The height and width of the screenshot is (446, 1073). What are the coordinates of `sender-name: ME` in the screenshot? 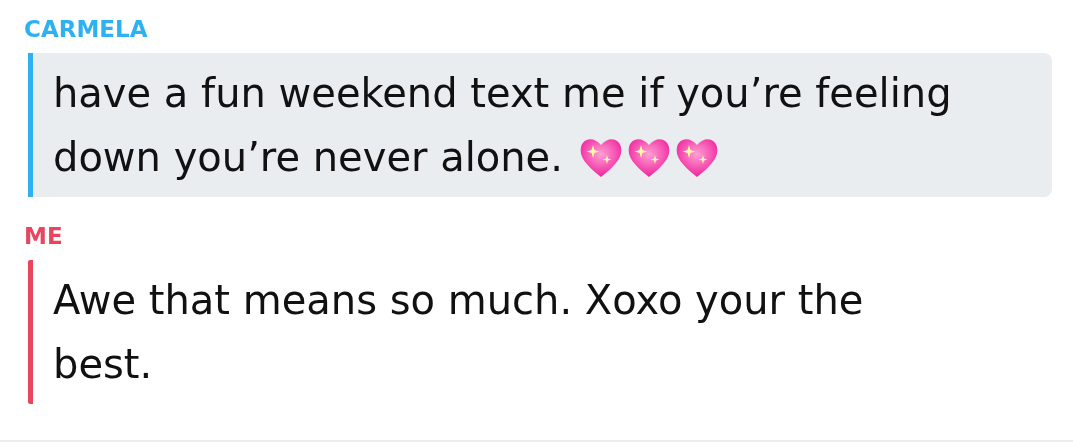 It's located at (43, 236).